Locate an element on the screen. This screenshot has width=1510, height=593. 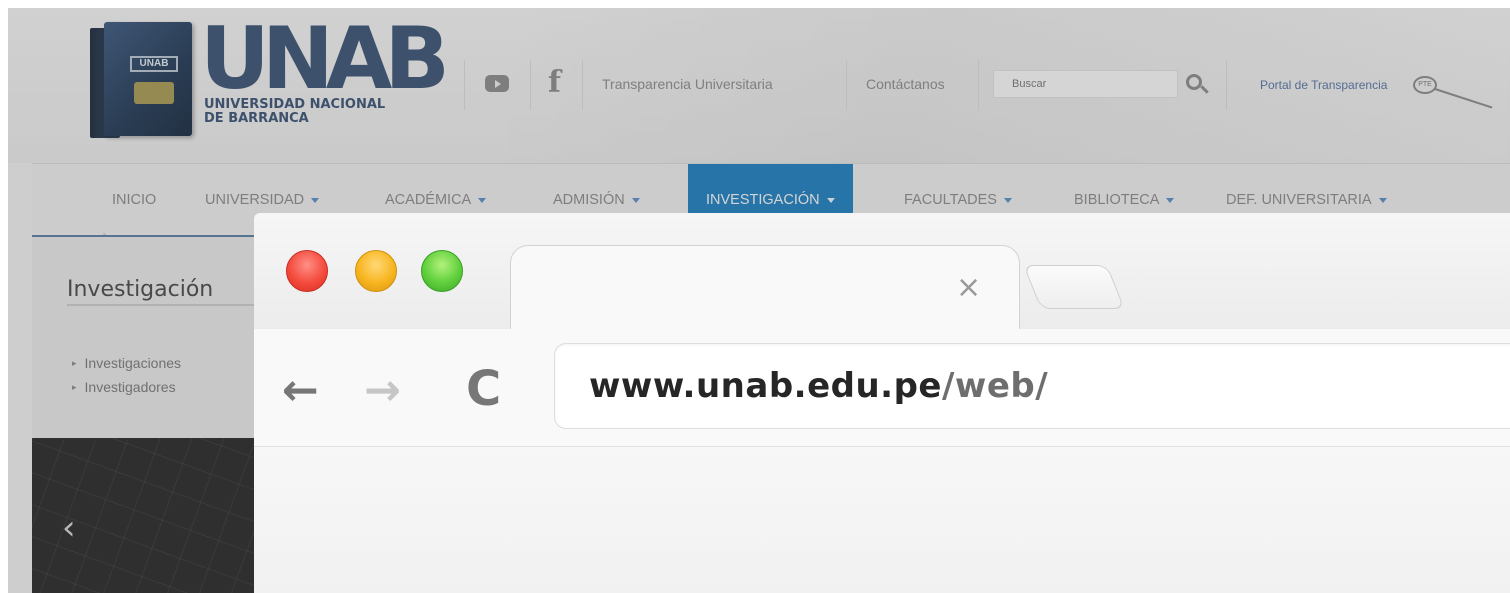
forward-arrow-icon: → is located at coordinates (382, 391).